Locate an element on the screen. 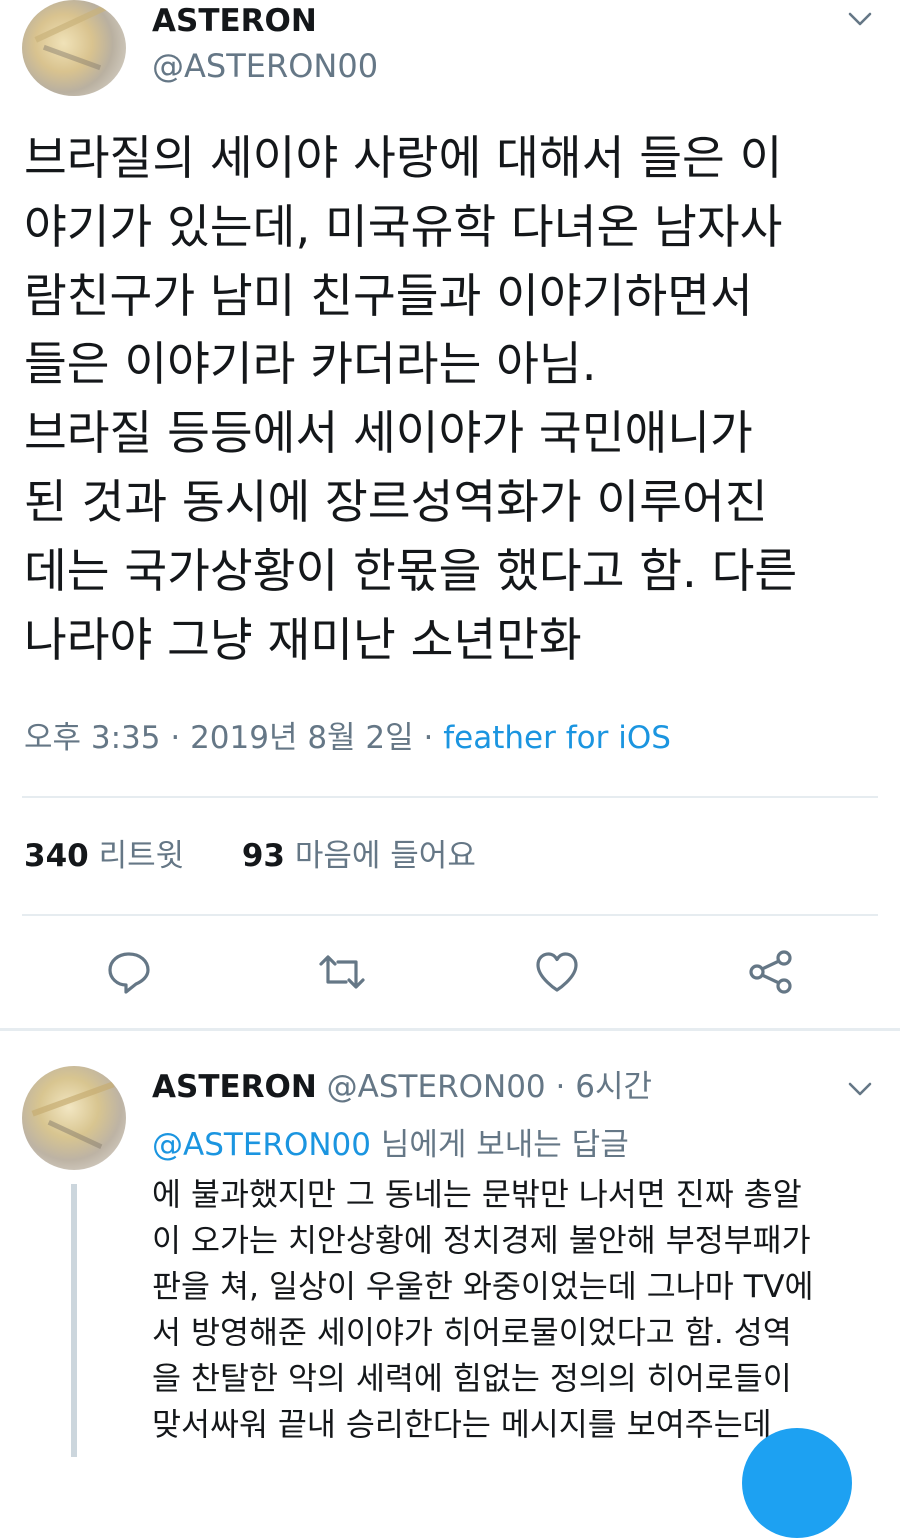 Image resolution: width=900 pixels, height=1538 pixels. thread-connector is located at coordinates (74, 1320).